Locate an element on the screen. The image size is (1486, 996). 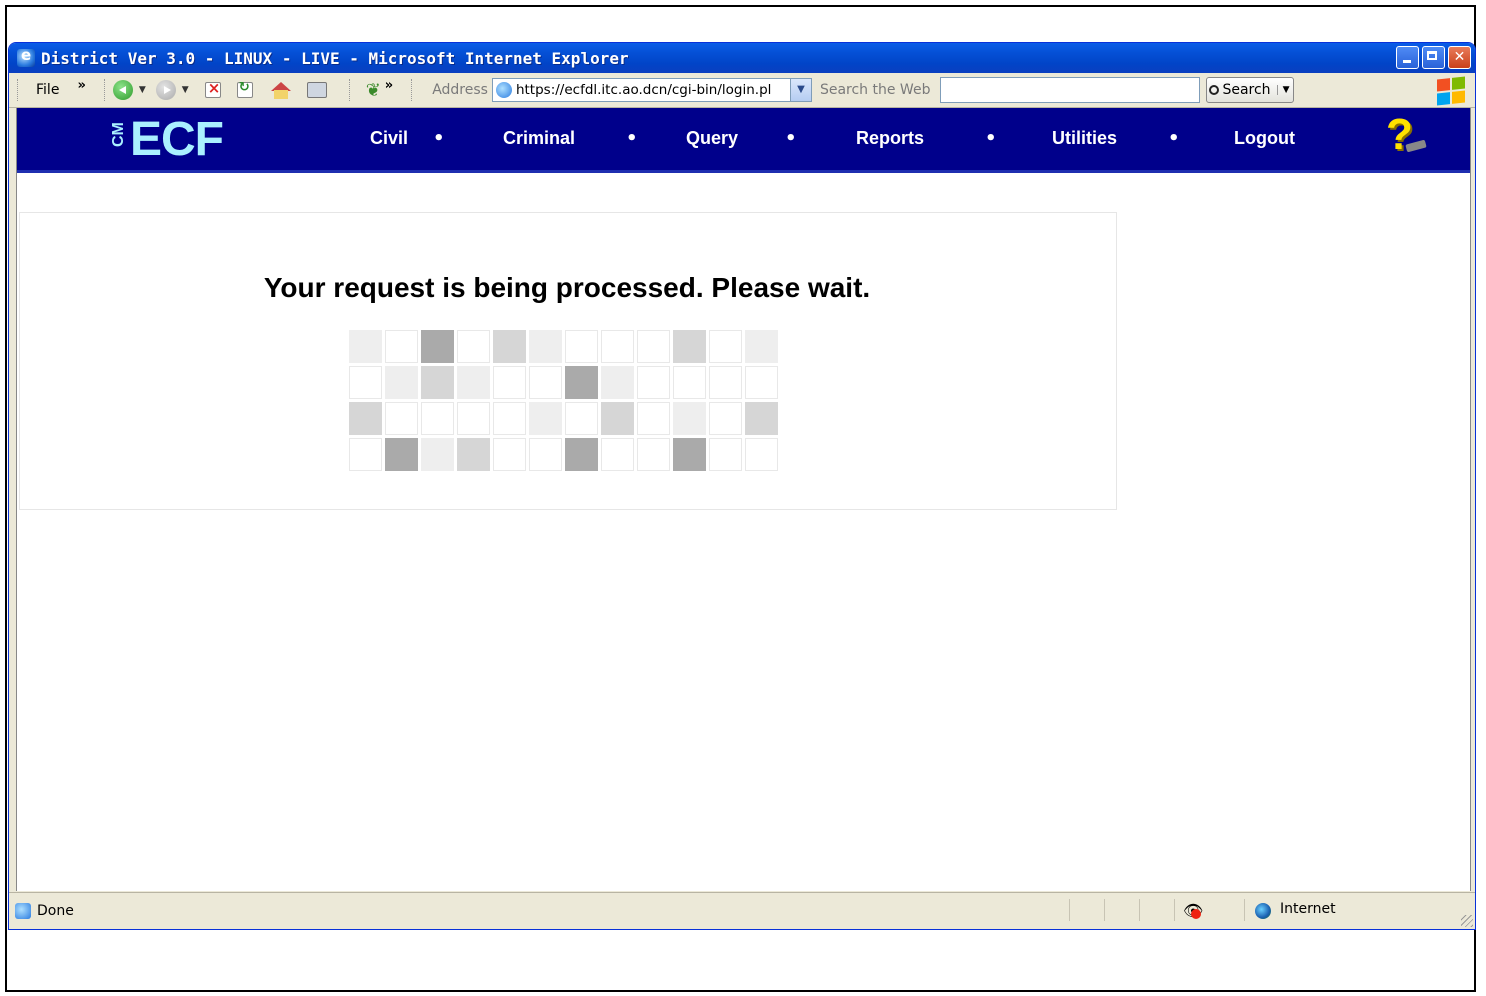
nav-civil: Civil is located at coordinates (389, 138).